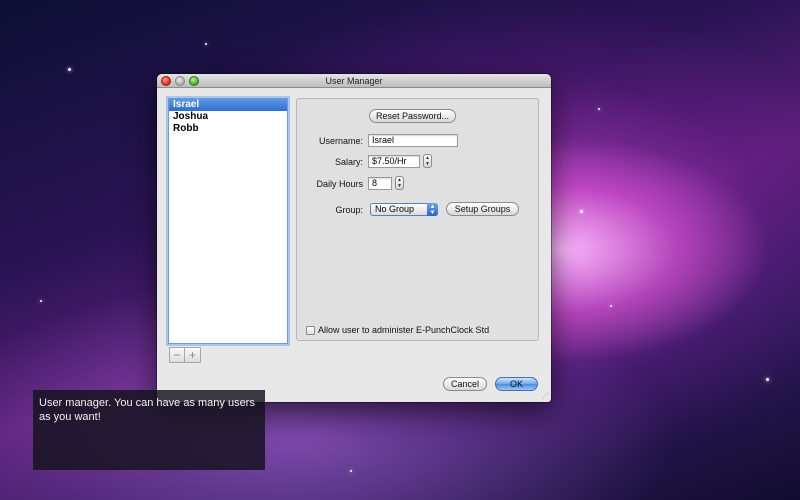  I want to click on remove-user-button: −, so click(177, 355).